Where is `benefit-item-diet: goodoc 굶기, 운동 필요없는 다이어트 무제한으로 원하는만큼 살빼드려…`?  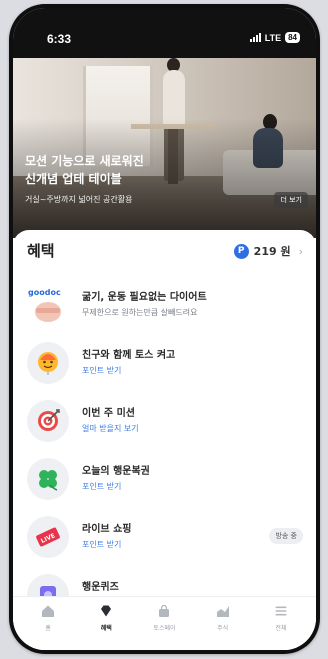 benefit-item-diet: goodoc 굶기, 운동 필요없는 다이어트 무제한으로 원하는만큼 살빼드려… is located at coordinates (165, 305).